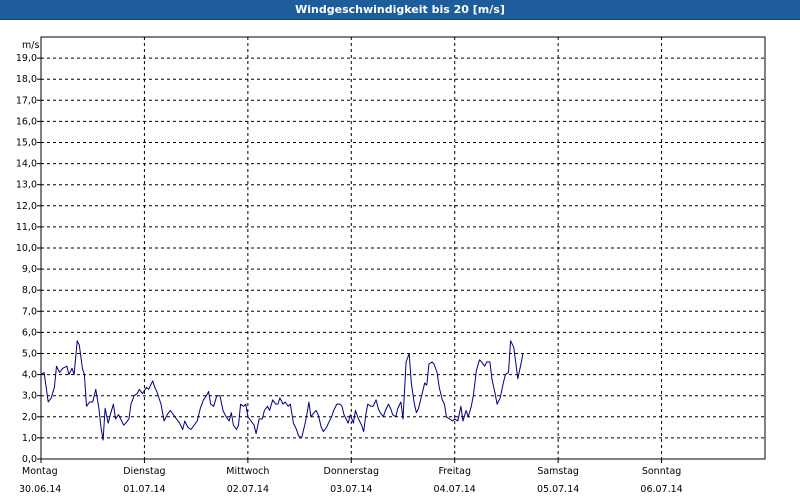 The image size is (800, 500). What do you see at coordinates (29, 417) in the screenshot?
I see `y-tick-label: 2,0` at bounding box center [29, 417].